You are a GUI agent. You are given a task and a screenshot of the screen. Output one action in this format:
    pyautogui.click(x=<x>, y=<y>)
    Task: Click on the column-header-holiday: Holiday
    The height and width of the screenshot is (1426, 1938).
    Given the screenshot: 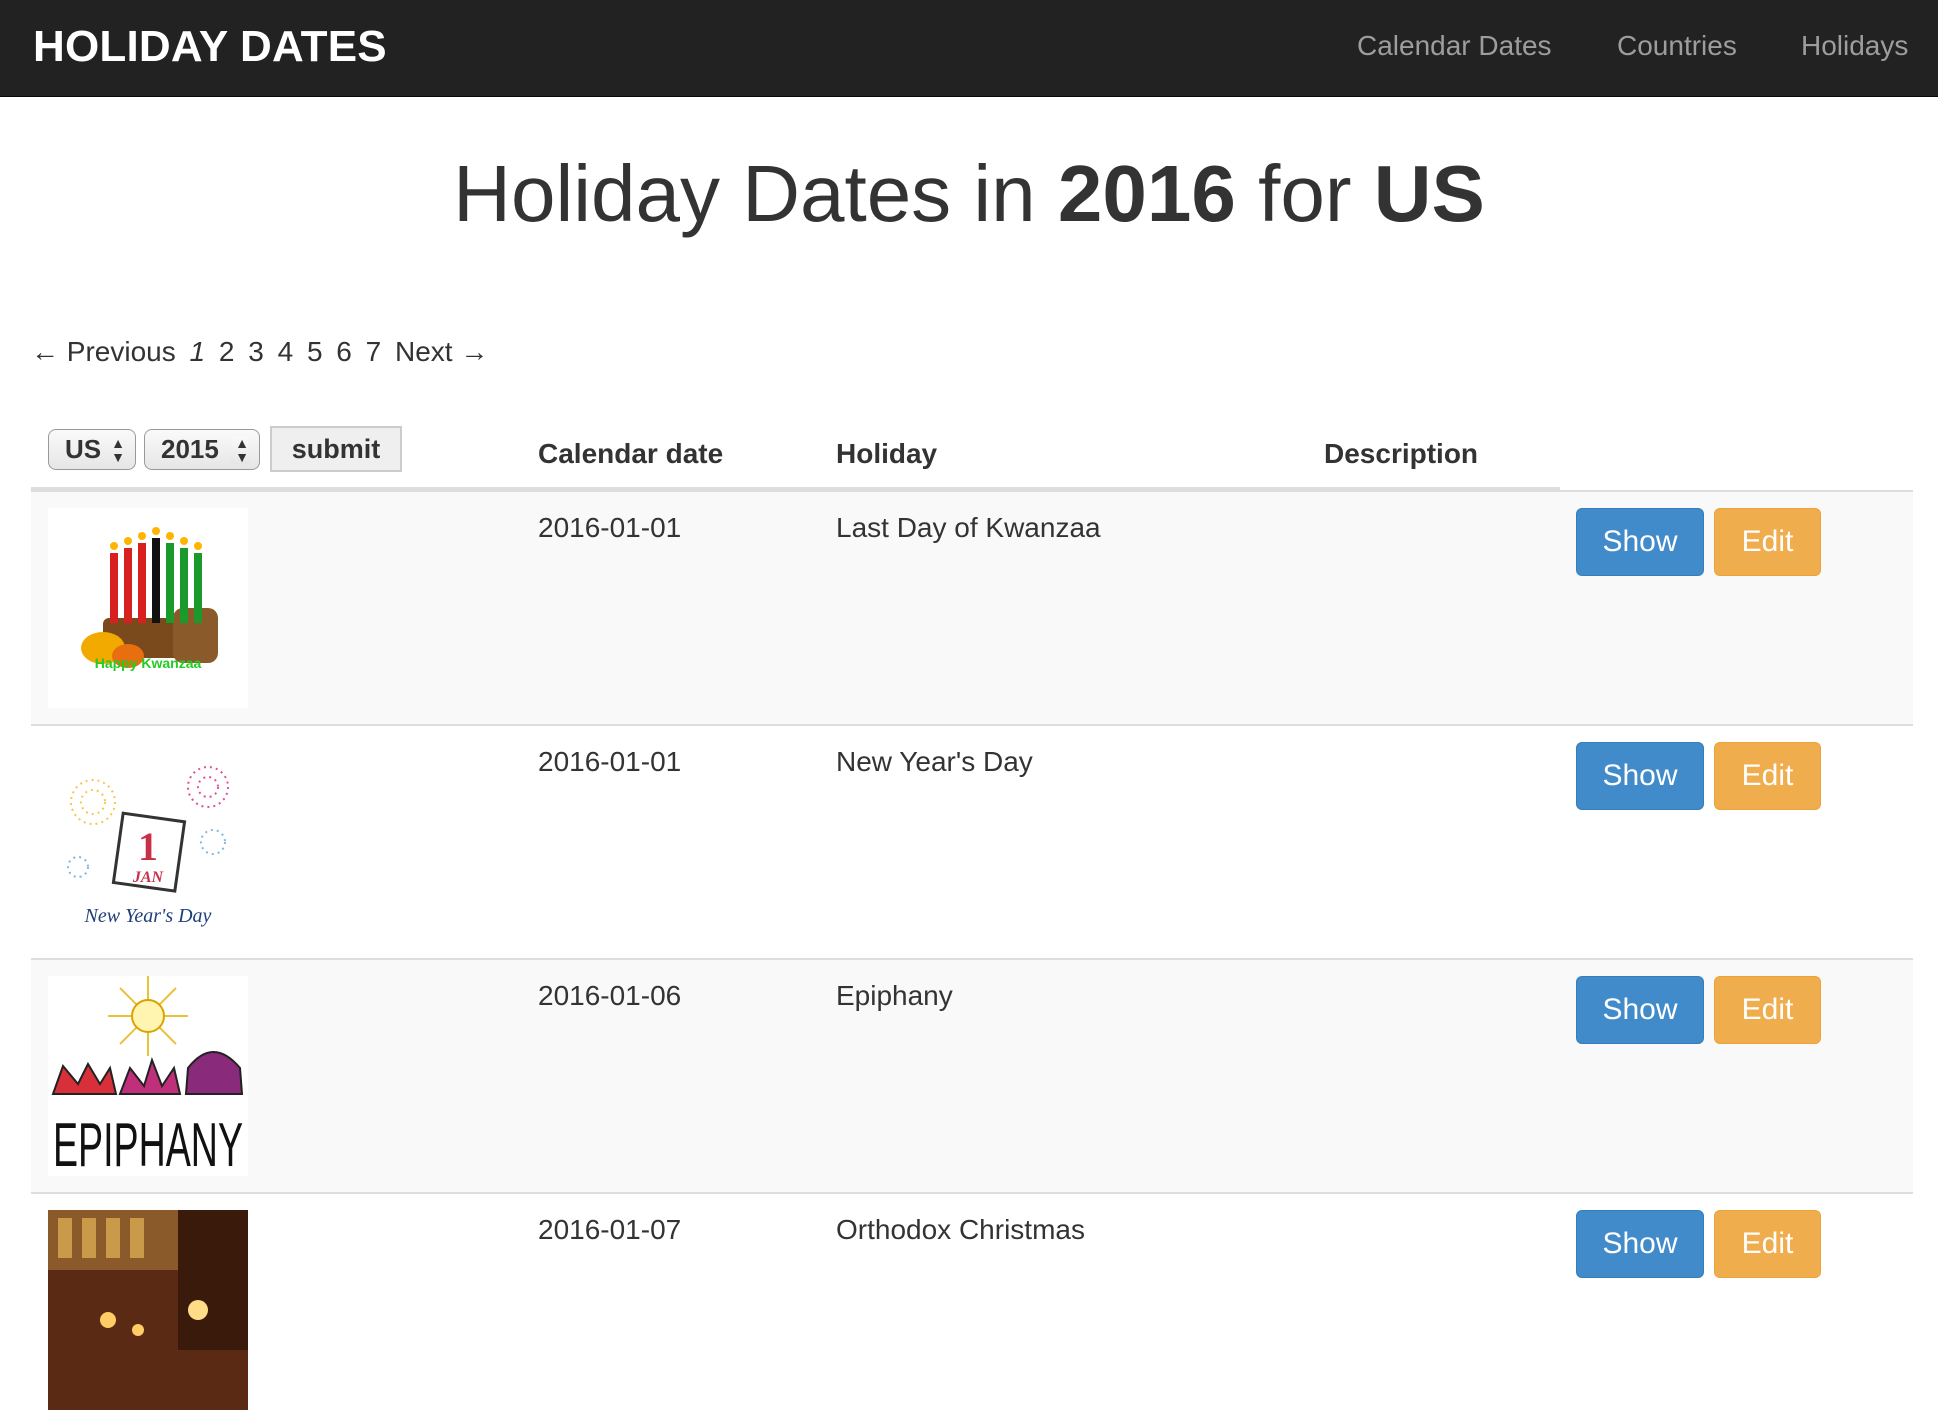 What is the action you would take?
    pyautogui.click(x=887, y=453)
    